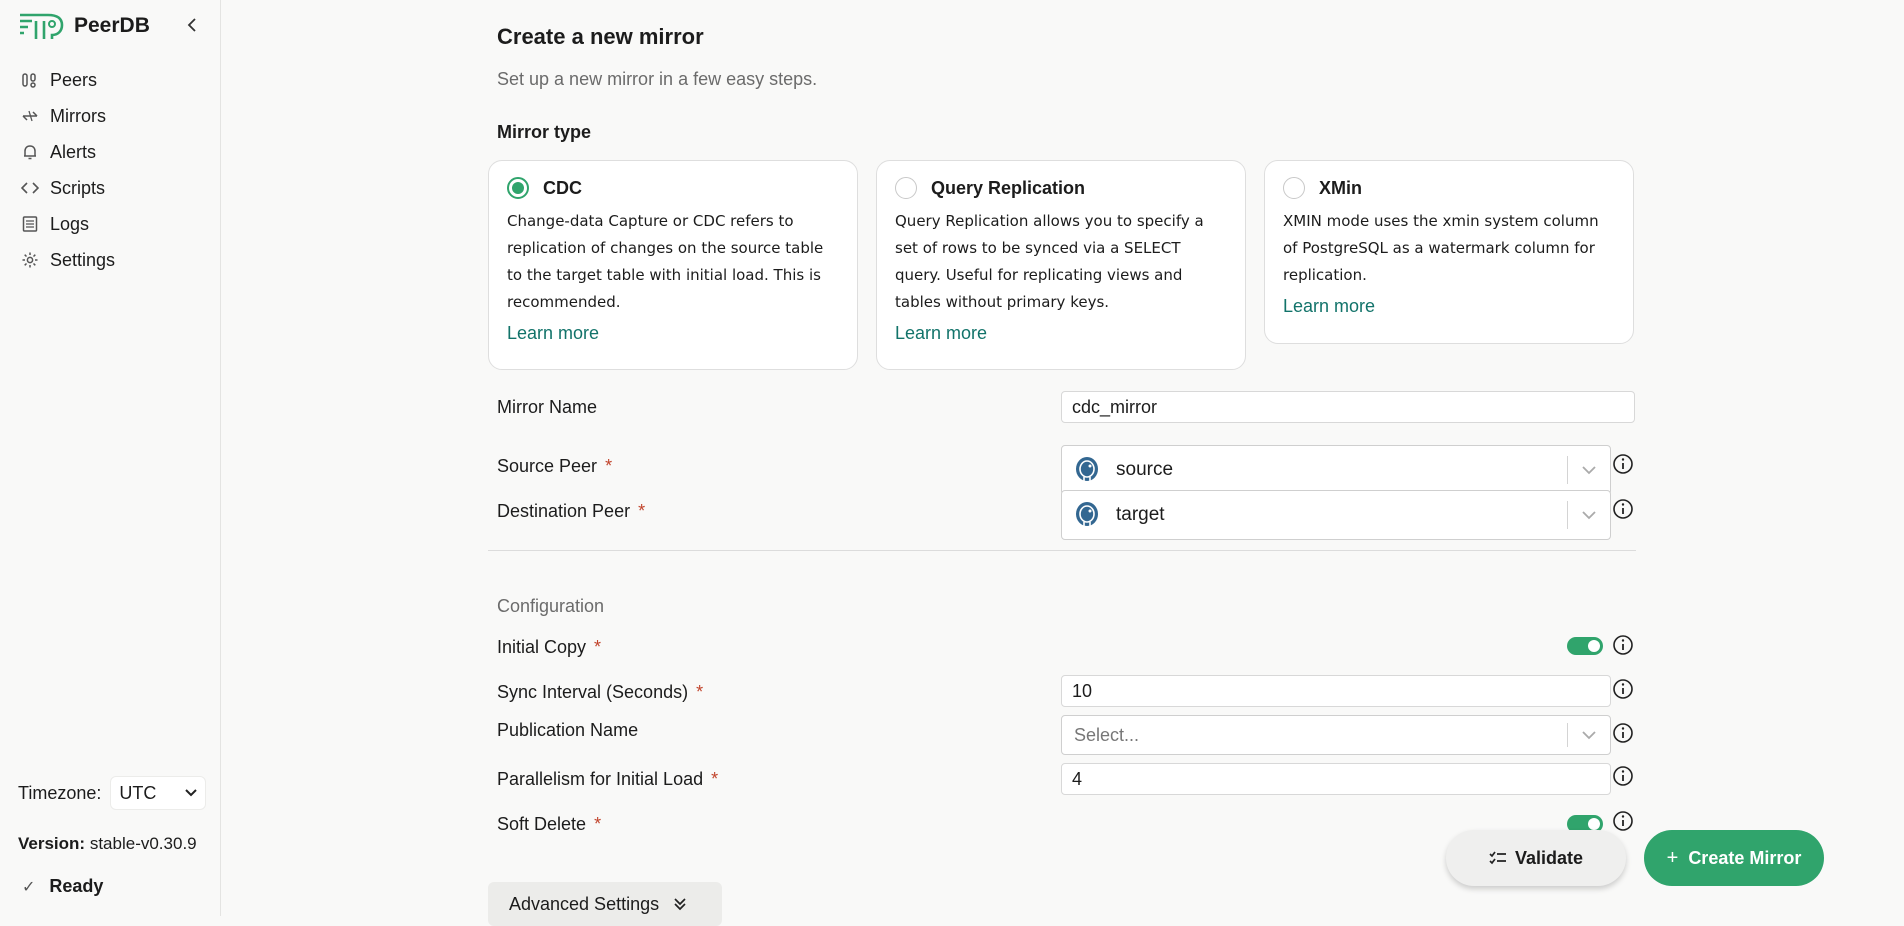 The height and width of the screenshot is (926, 1904). I want to click on validate-label: Validate, so click(1549, 857).